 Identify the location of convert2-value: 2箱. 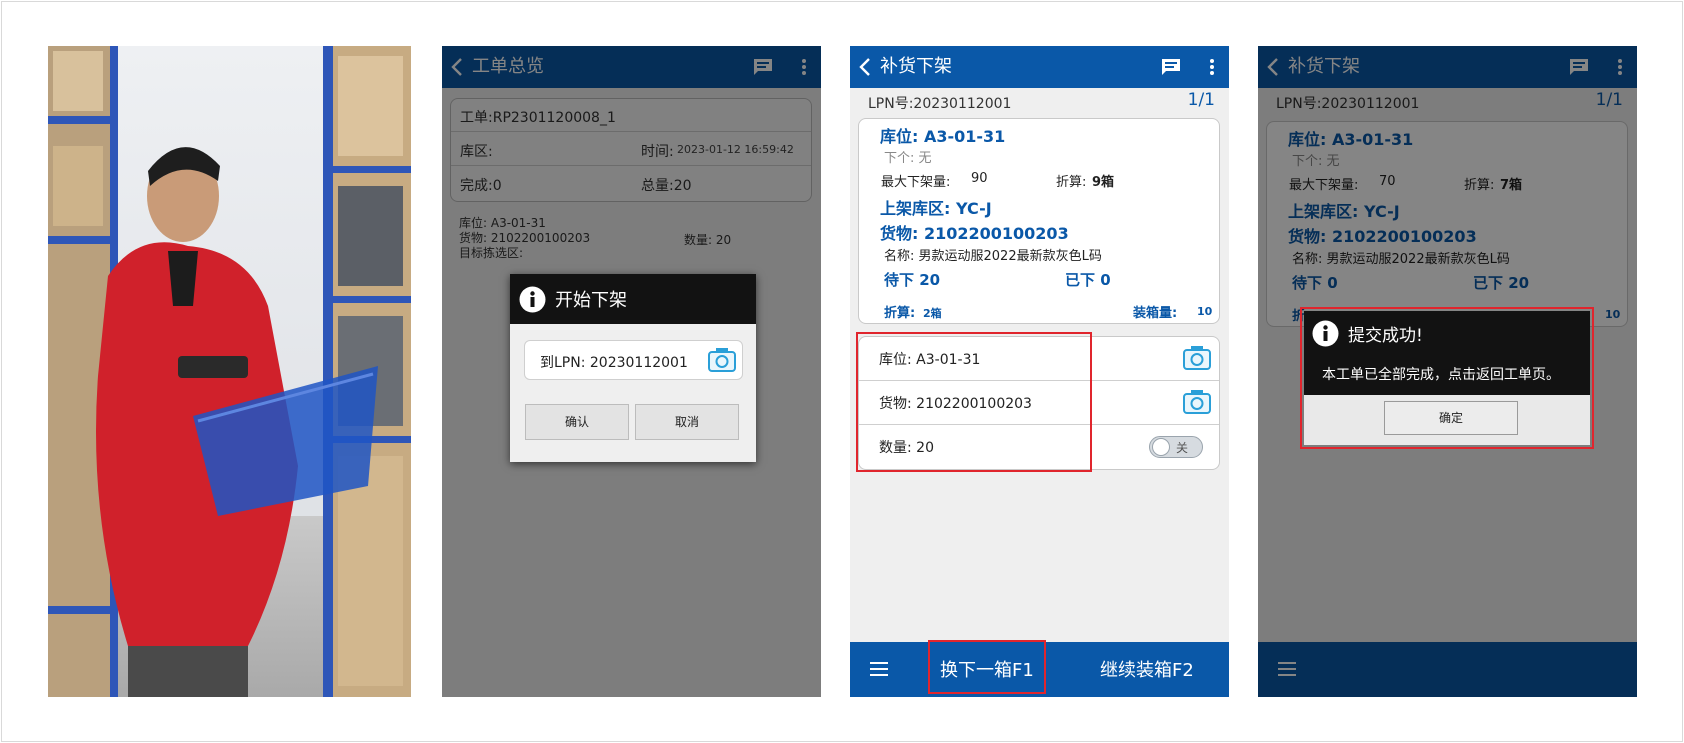
(932, 313).